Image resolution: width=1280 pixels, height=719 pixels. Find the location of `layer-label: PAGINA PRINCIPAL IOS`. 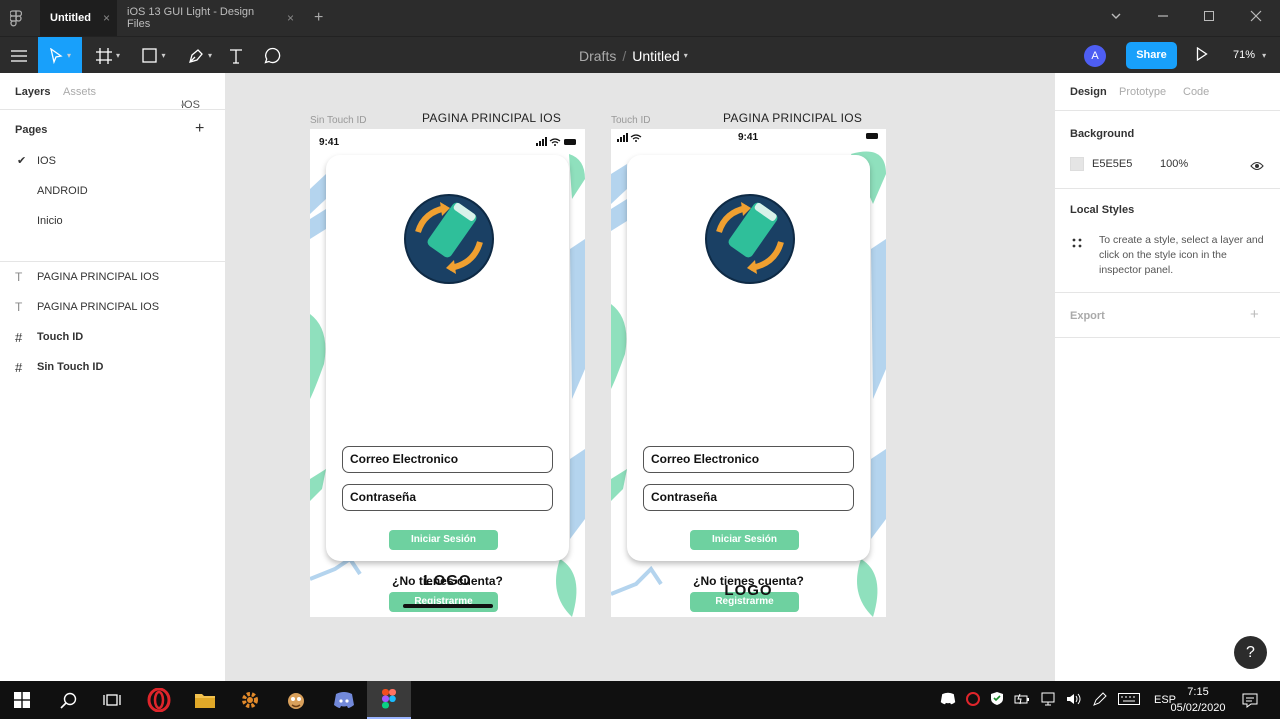

layer-label: PAGINA PRINCIPAL IOS is located at coordinates (98, 307).